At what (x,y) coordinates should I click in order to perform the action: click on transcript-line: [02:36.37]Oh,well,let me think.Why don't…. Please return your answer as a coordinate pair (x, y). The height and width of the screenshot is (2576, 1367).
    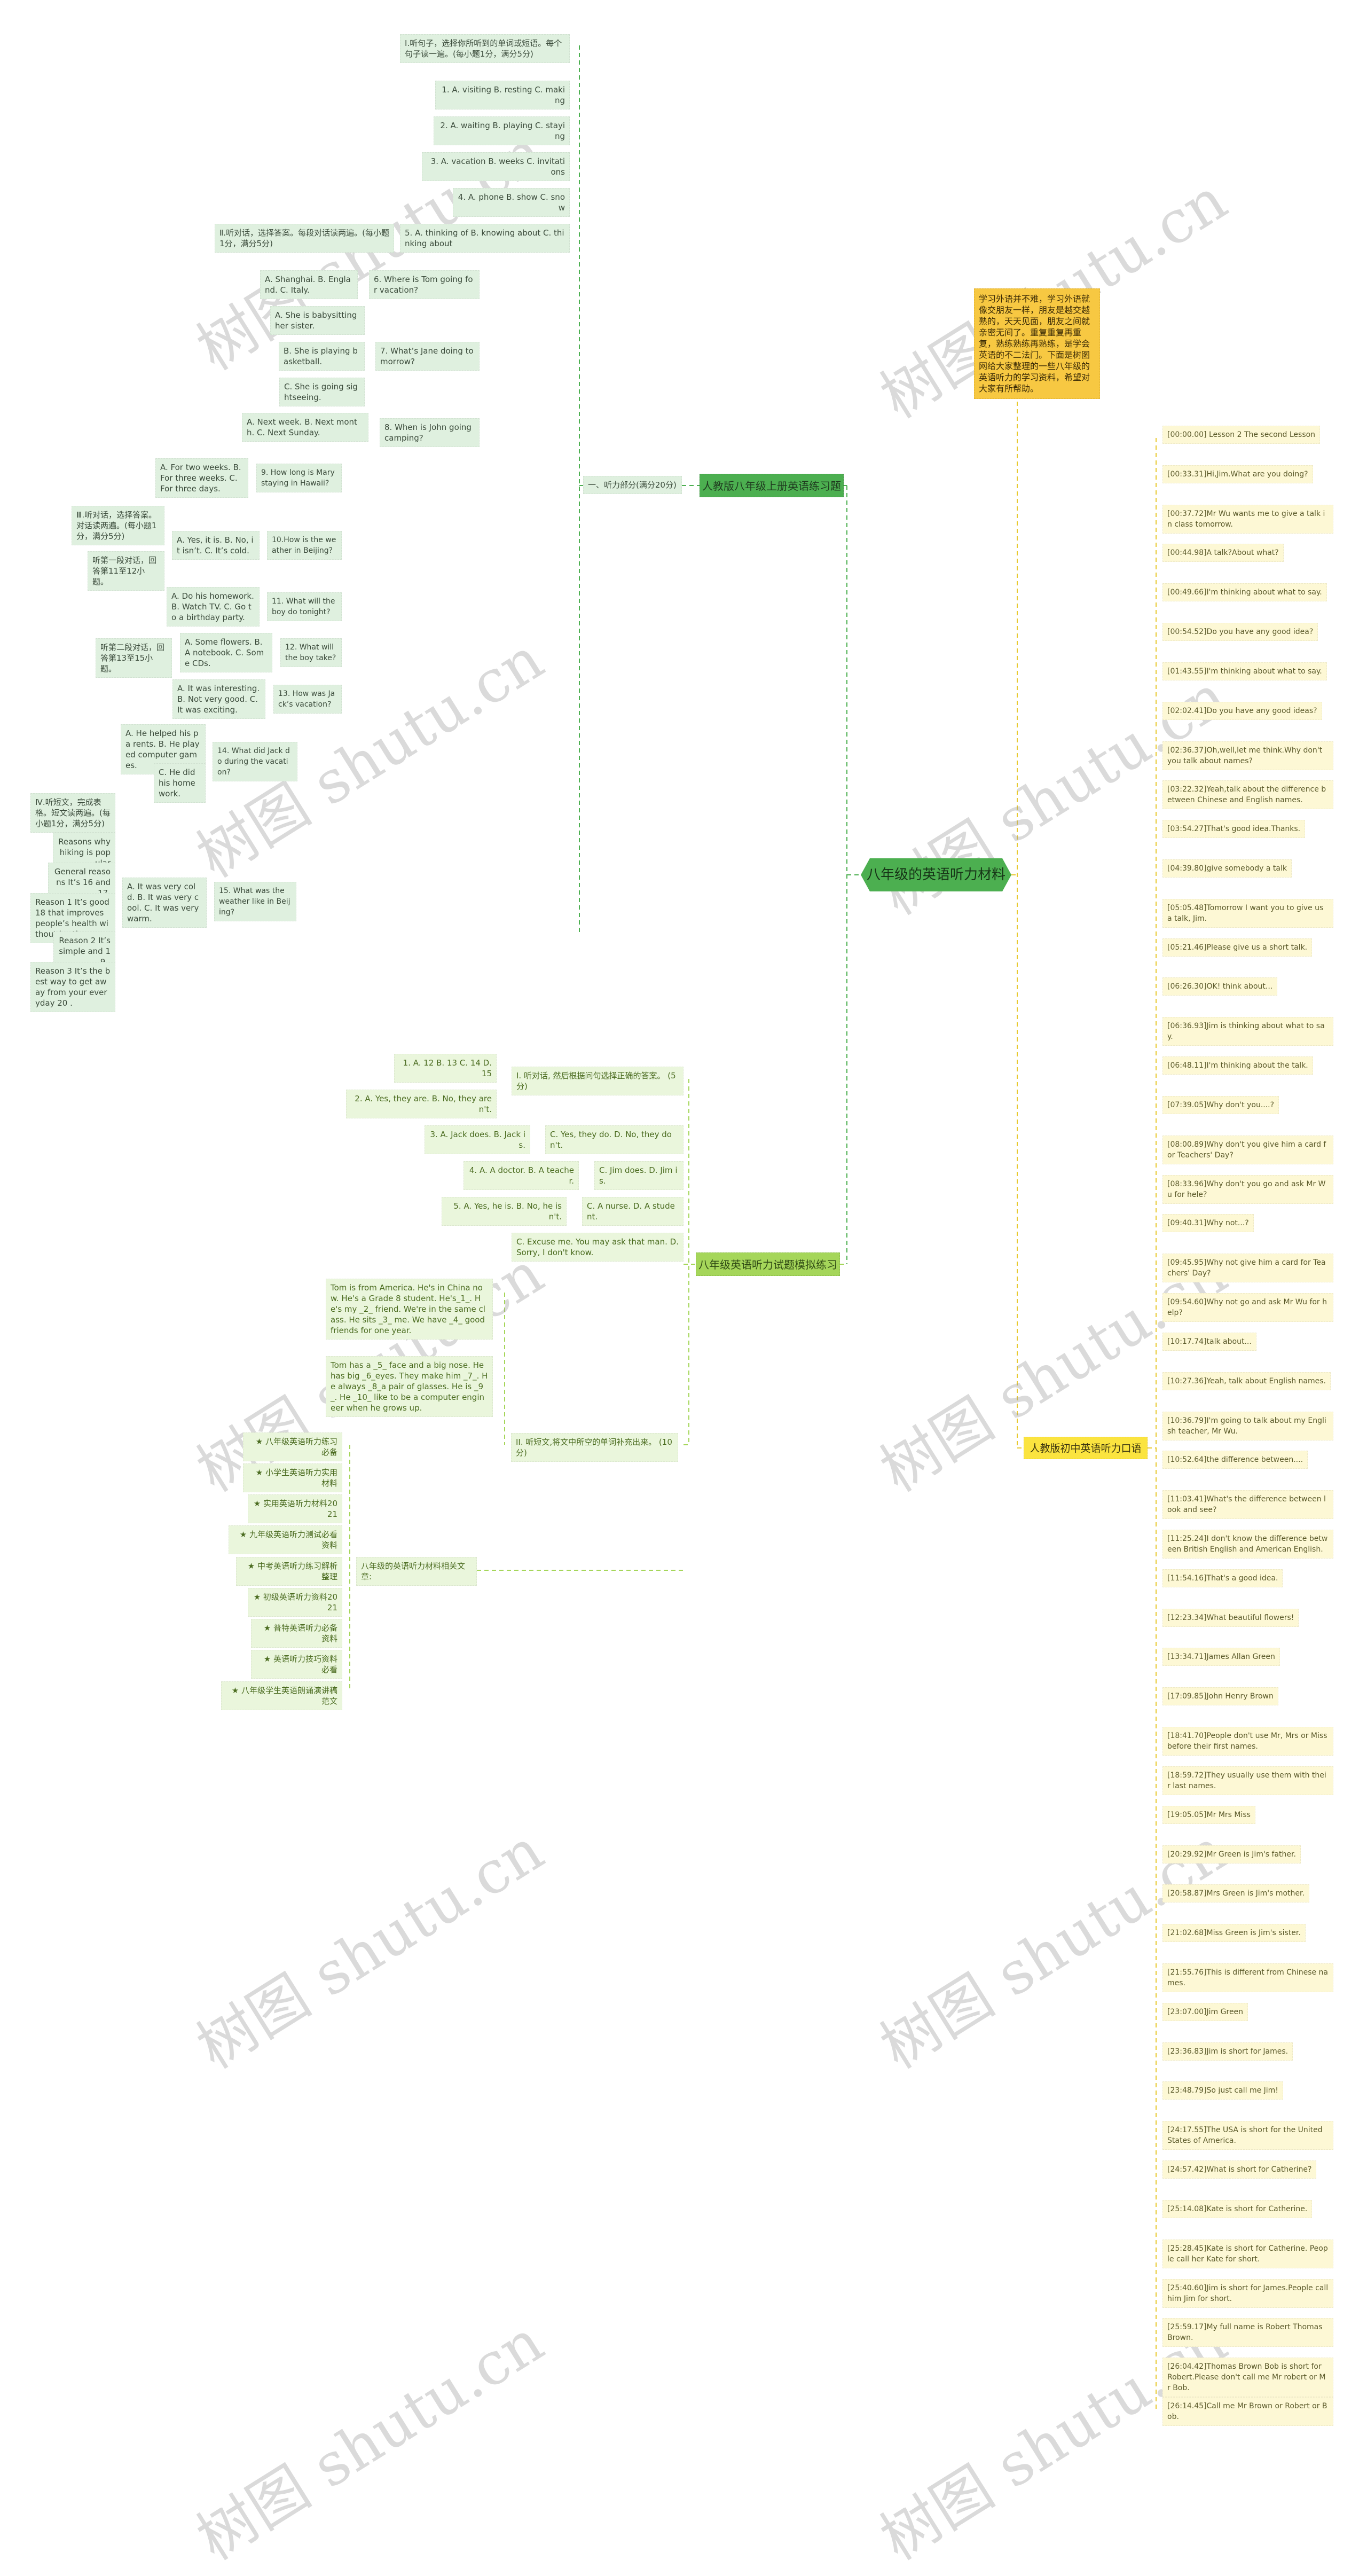
    Looking at the image, I should click on (1247, 755).